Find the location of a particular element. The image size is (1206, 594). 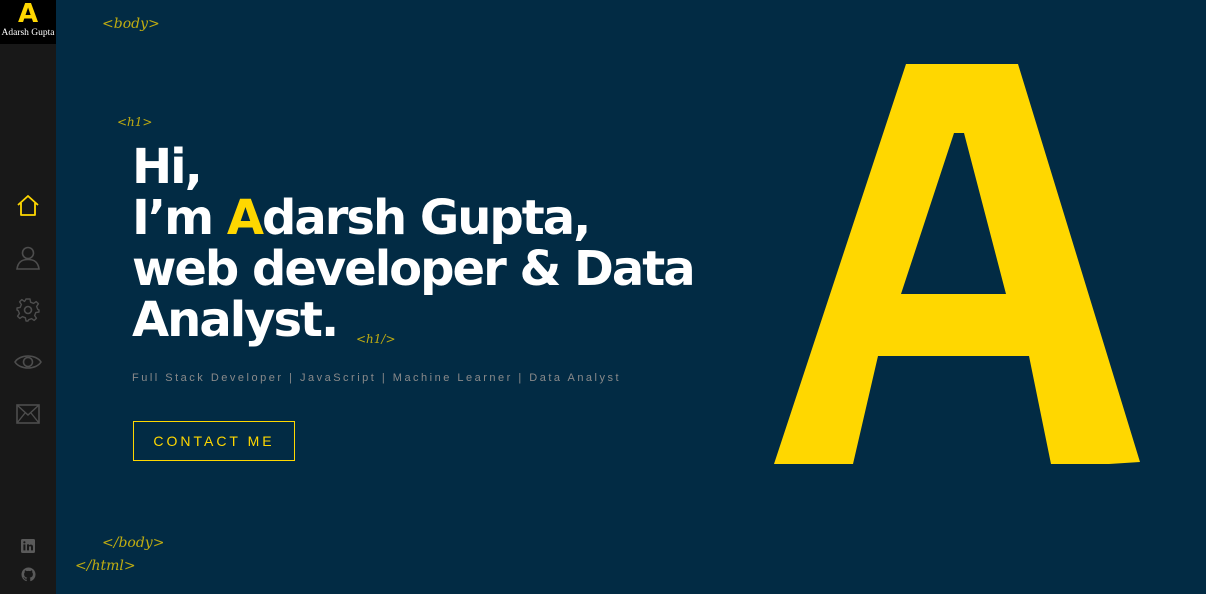

eye-icon is located at coordinates (28, 362).